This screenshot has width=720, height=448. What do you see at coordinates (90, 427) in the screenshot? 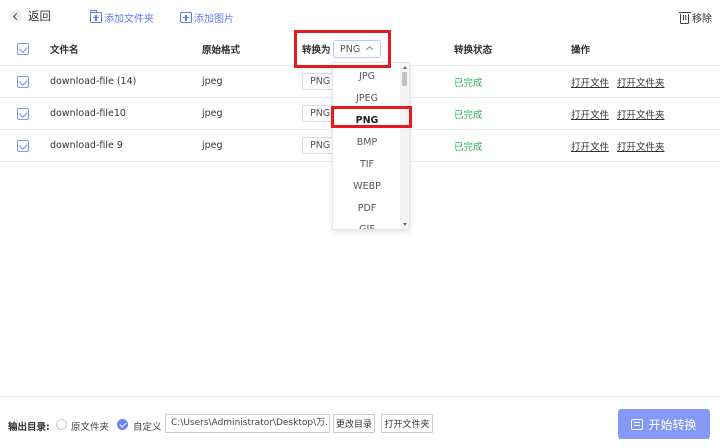
I see `radio-original-folder-label: 原文件夹` at bounding box center [90, 427].